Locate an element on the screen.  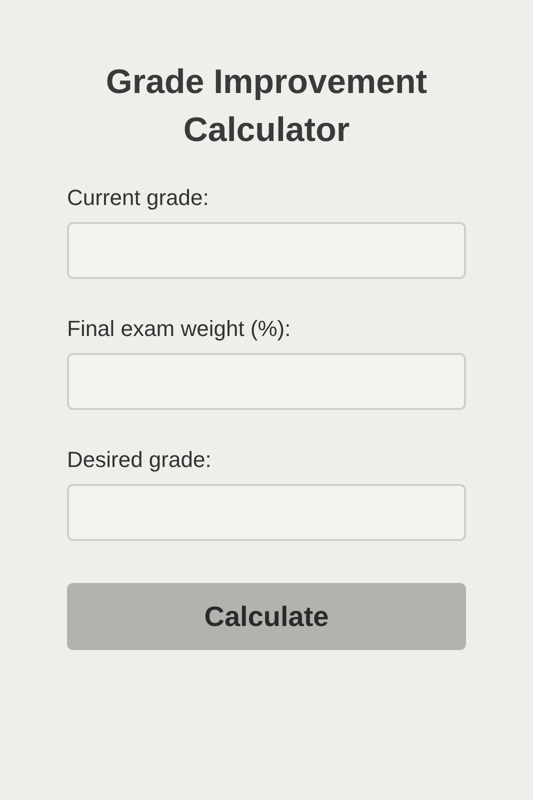
calculate-button: Calculate is located at coordinates (266, 616).